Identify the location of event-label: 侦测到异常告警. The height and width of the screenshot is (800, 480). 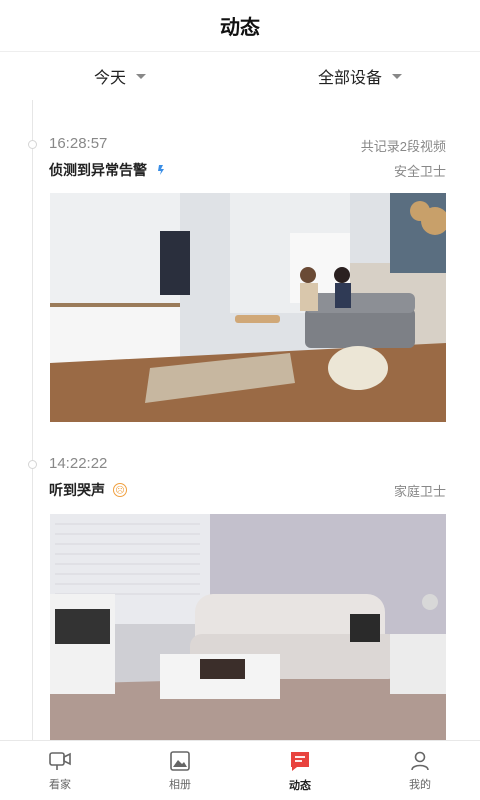
(110, 170).